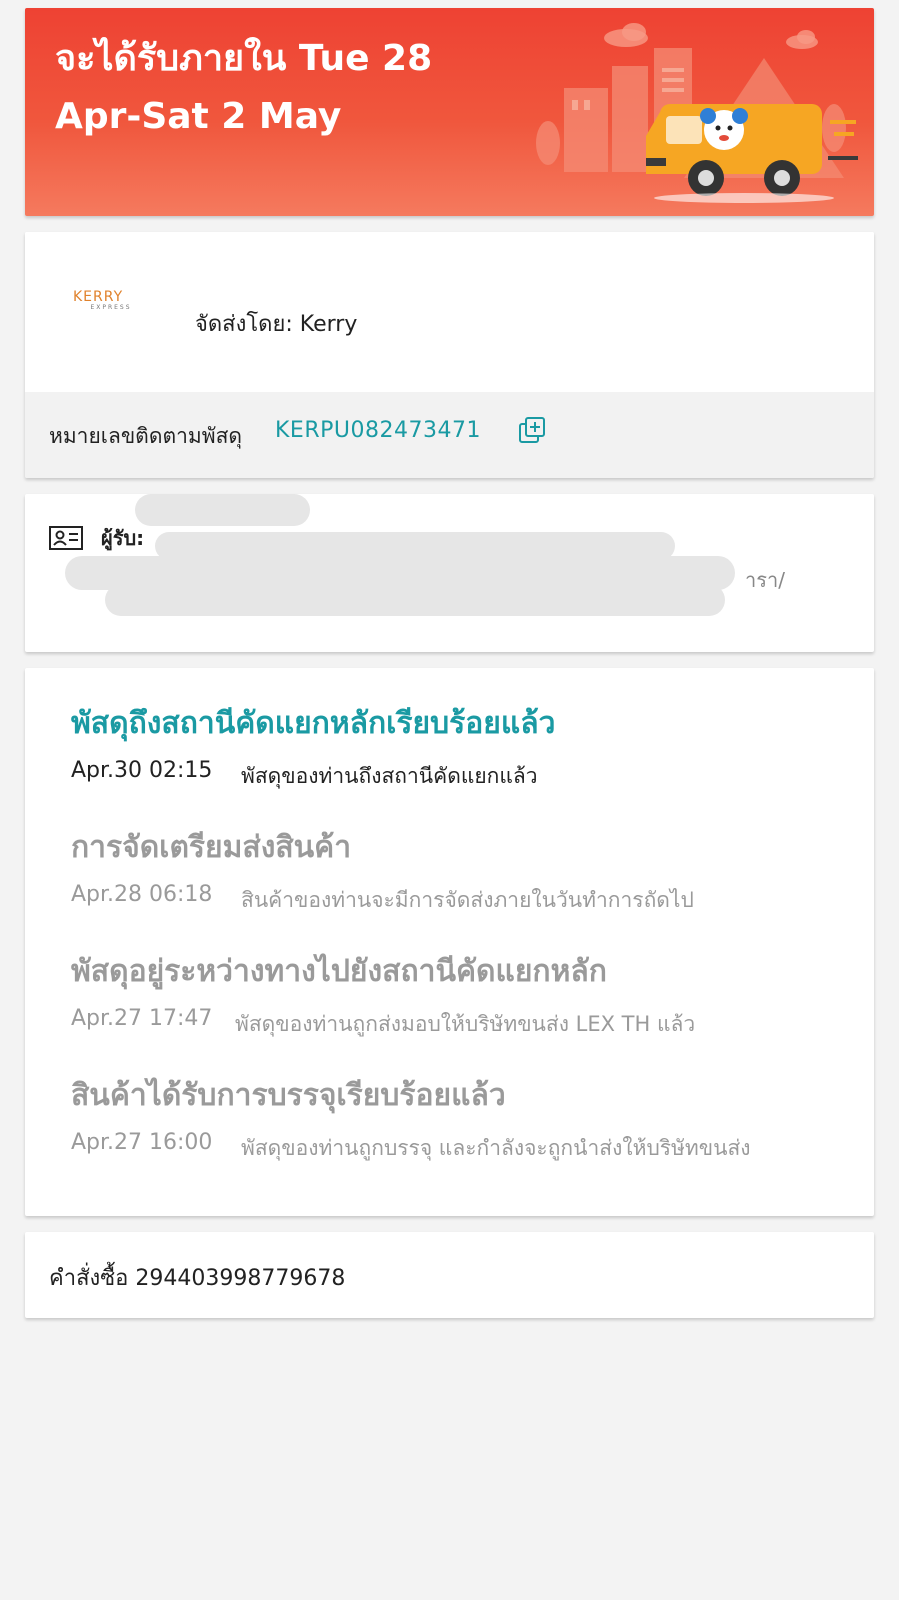  I want to click on event-title: พัสดุอยู่ระหว่างทางไปยังสถานีคัดแยกหลัก, so click(339, 971).